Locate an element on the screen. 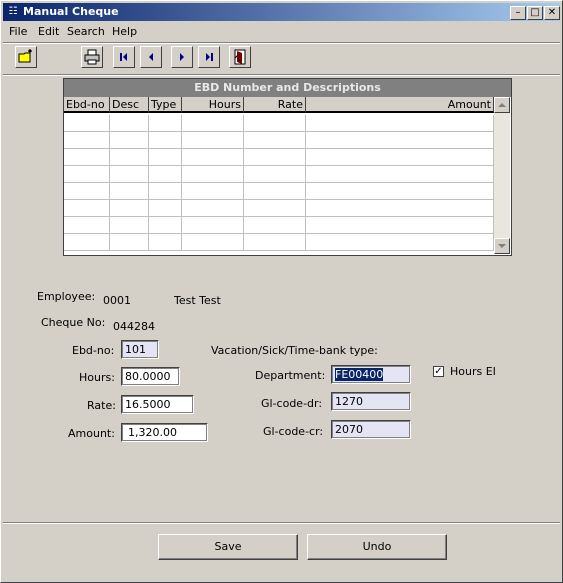 This screenshot has height=583, width=563. department-field: FE00400 is located at coordinates (371, 374).